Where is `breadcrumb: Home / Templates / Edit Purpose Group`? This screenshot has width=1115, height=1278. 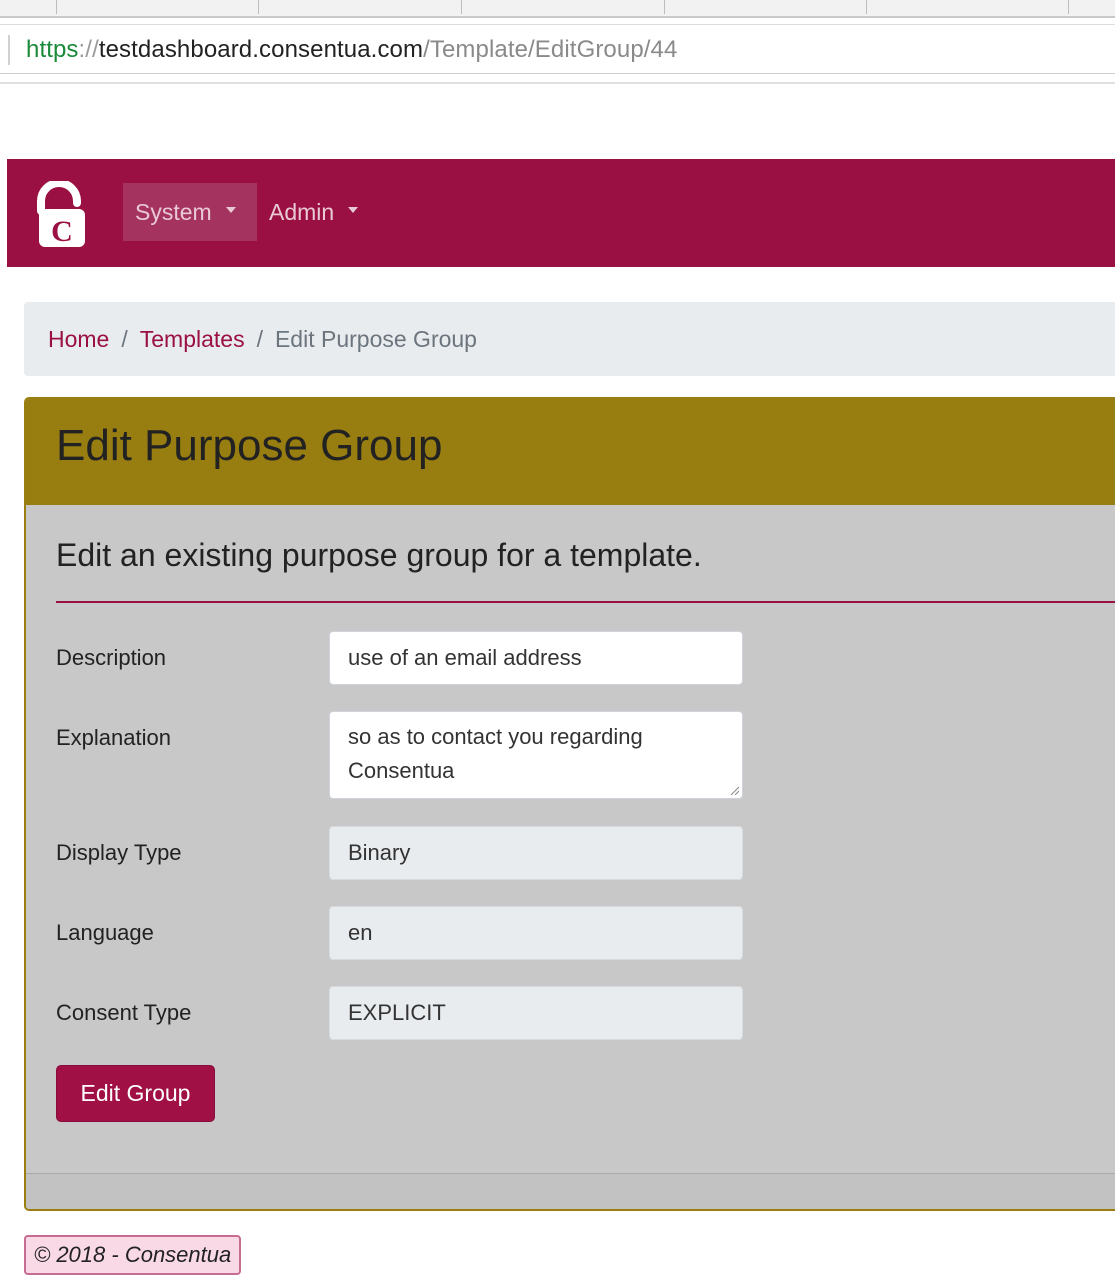
breadcrumb: Home / Templates / Edit Purpose Group is located at coordinates (569, 339).